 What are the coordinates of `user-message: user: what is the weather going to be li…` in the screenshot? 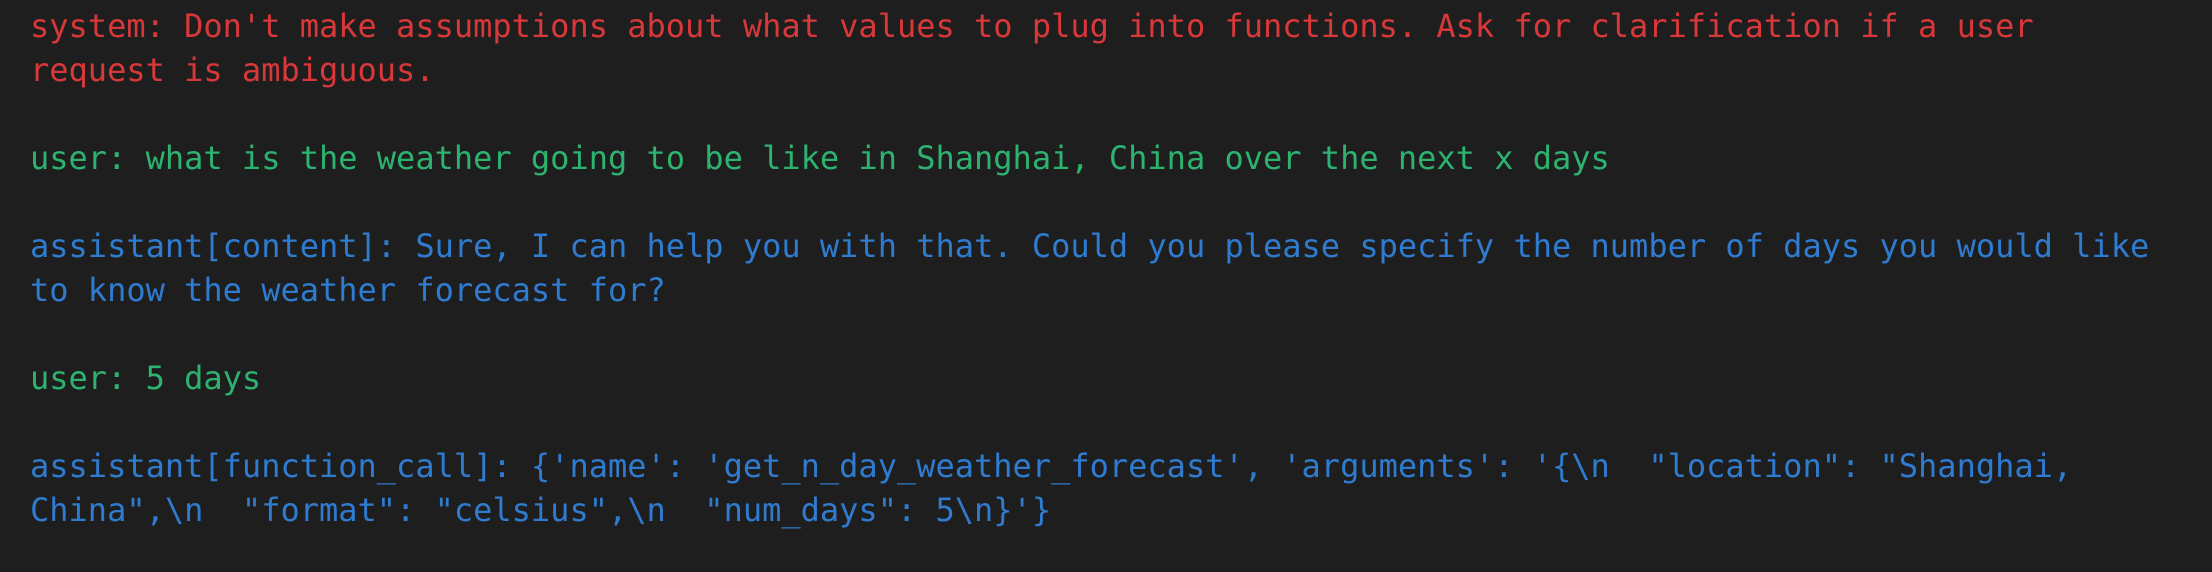 It's located at (820, 158).